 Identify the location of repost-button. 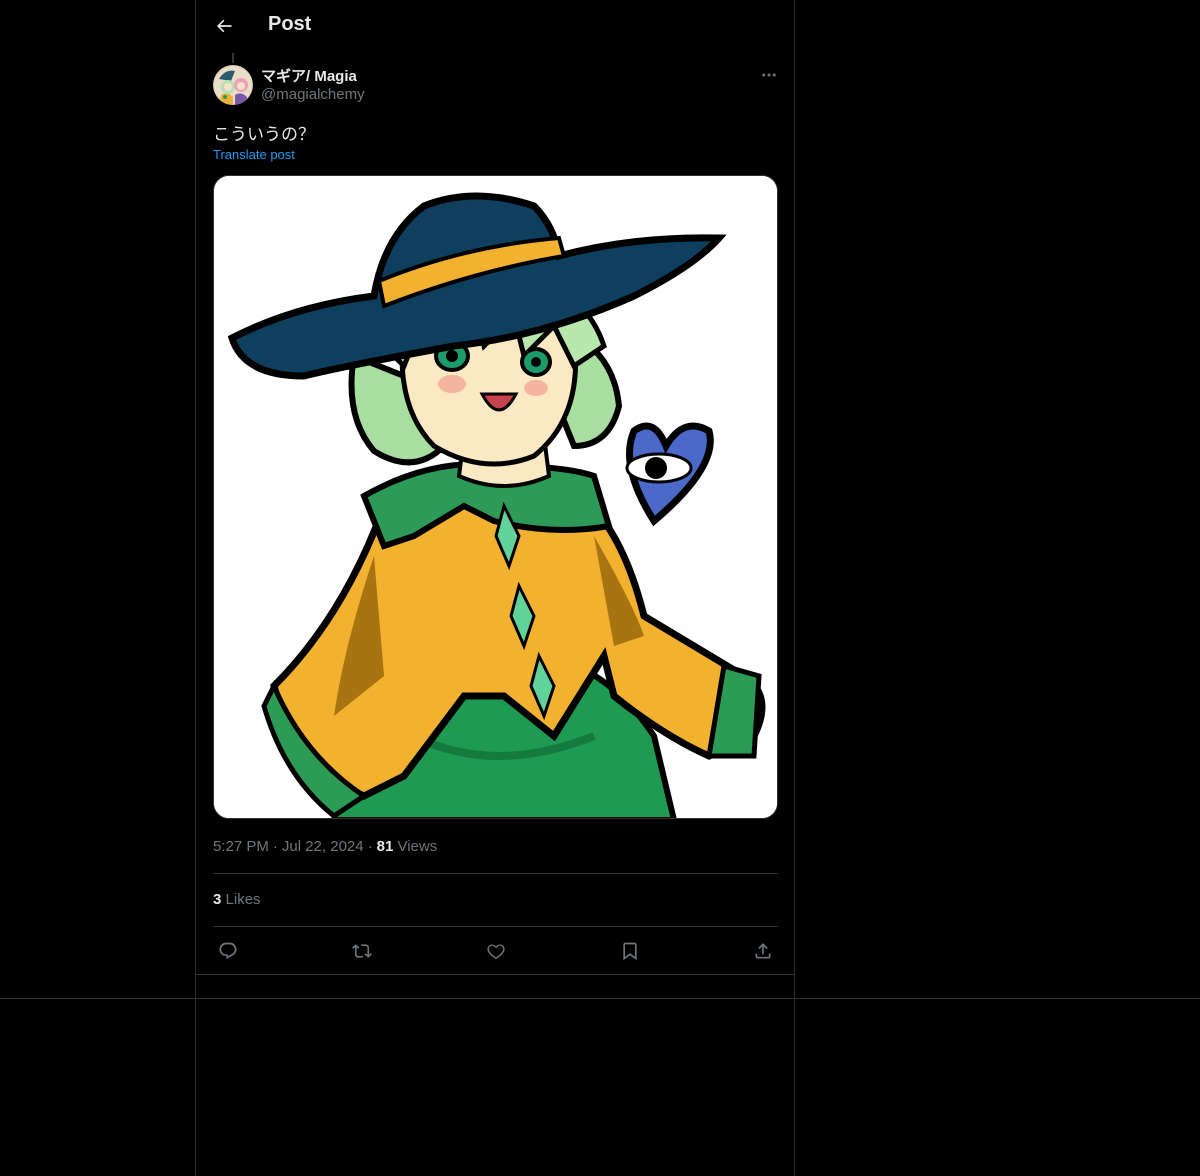
(362, 951).